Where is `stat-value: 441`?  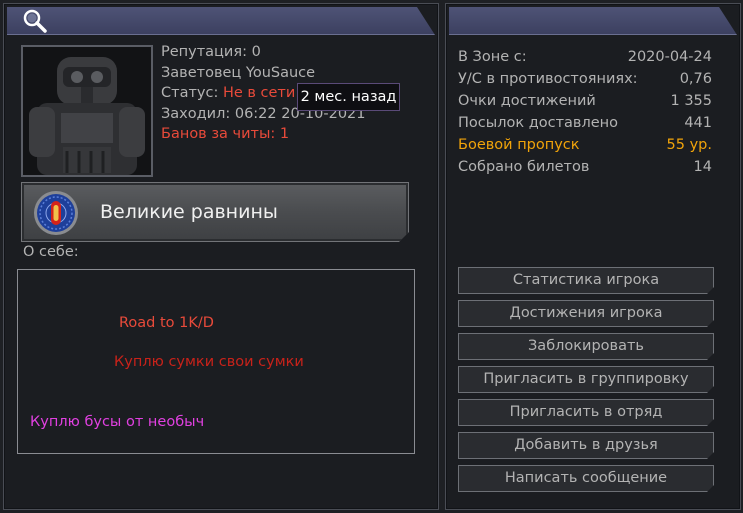
stat-value: 441 is located at coordinates (698, 123).